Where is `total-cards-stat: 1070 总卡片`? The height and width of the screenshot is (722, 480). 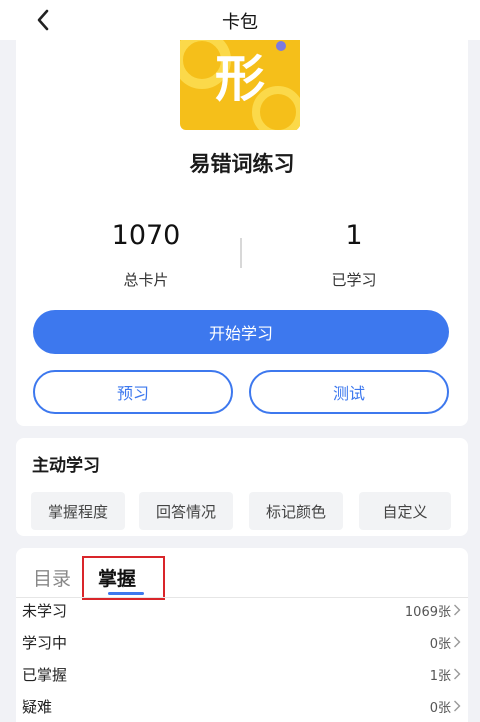
total-cards-stat: 1070 总卡片 is located at coordinates (146, 255).